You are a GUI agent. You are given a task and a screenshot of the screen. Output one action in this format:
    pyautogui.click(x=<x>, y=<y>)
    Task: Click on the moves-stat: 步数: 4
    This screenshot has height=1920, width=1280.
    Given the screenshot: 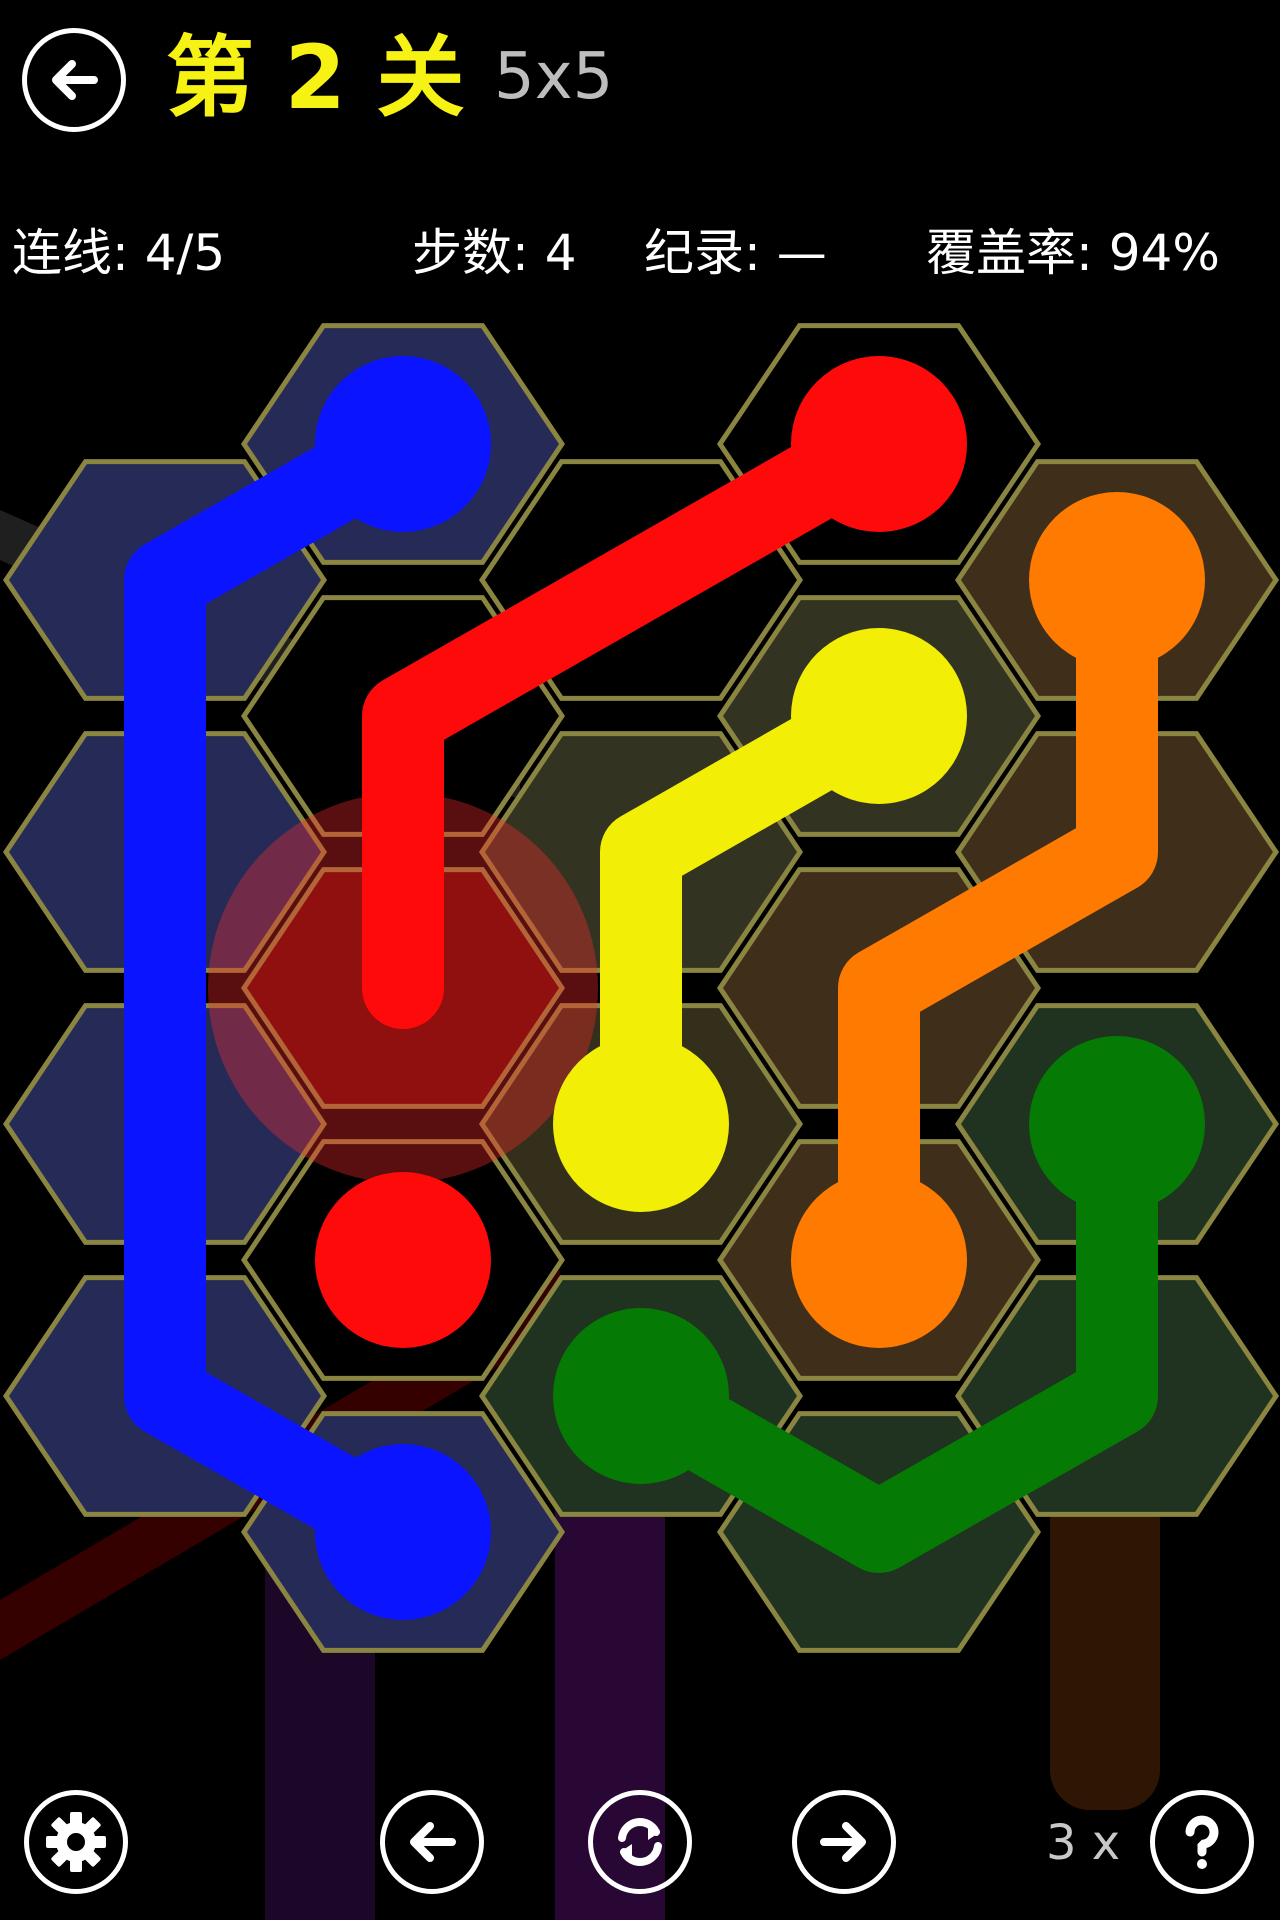 What is the action you would take?
    pyautogui.click(x=494, y=253)
    